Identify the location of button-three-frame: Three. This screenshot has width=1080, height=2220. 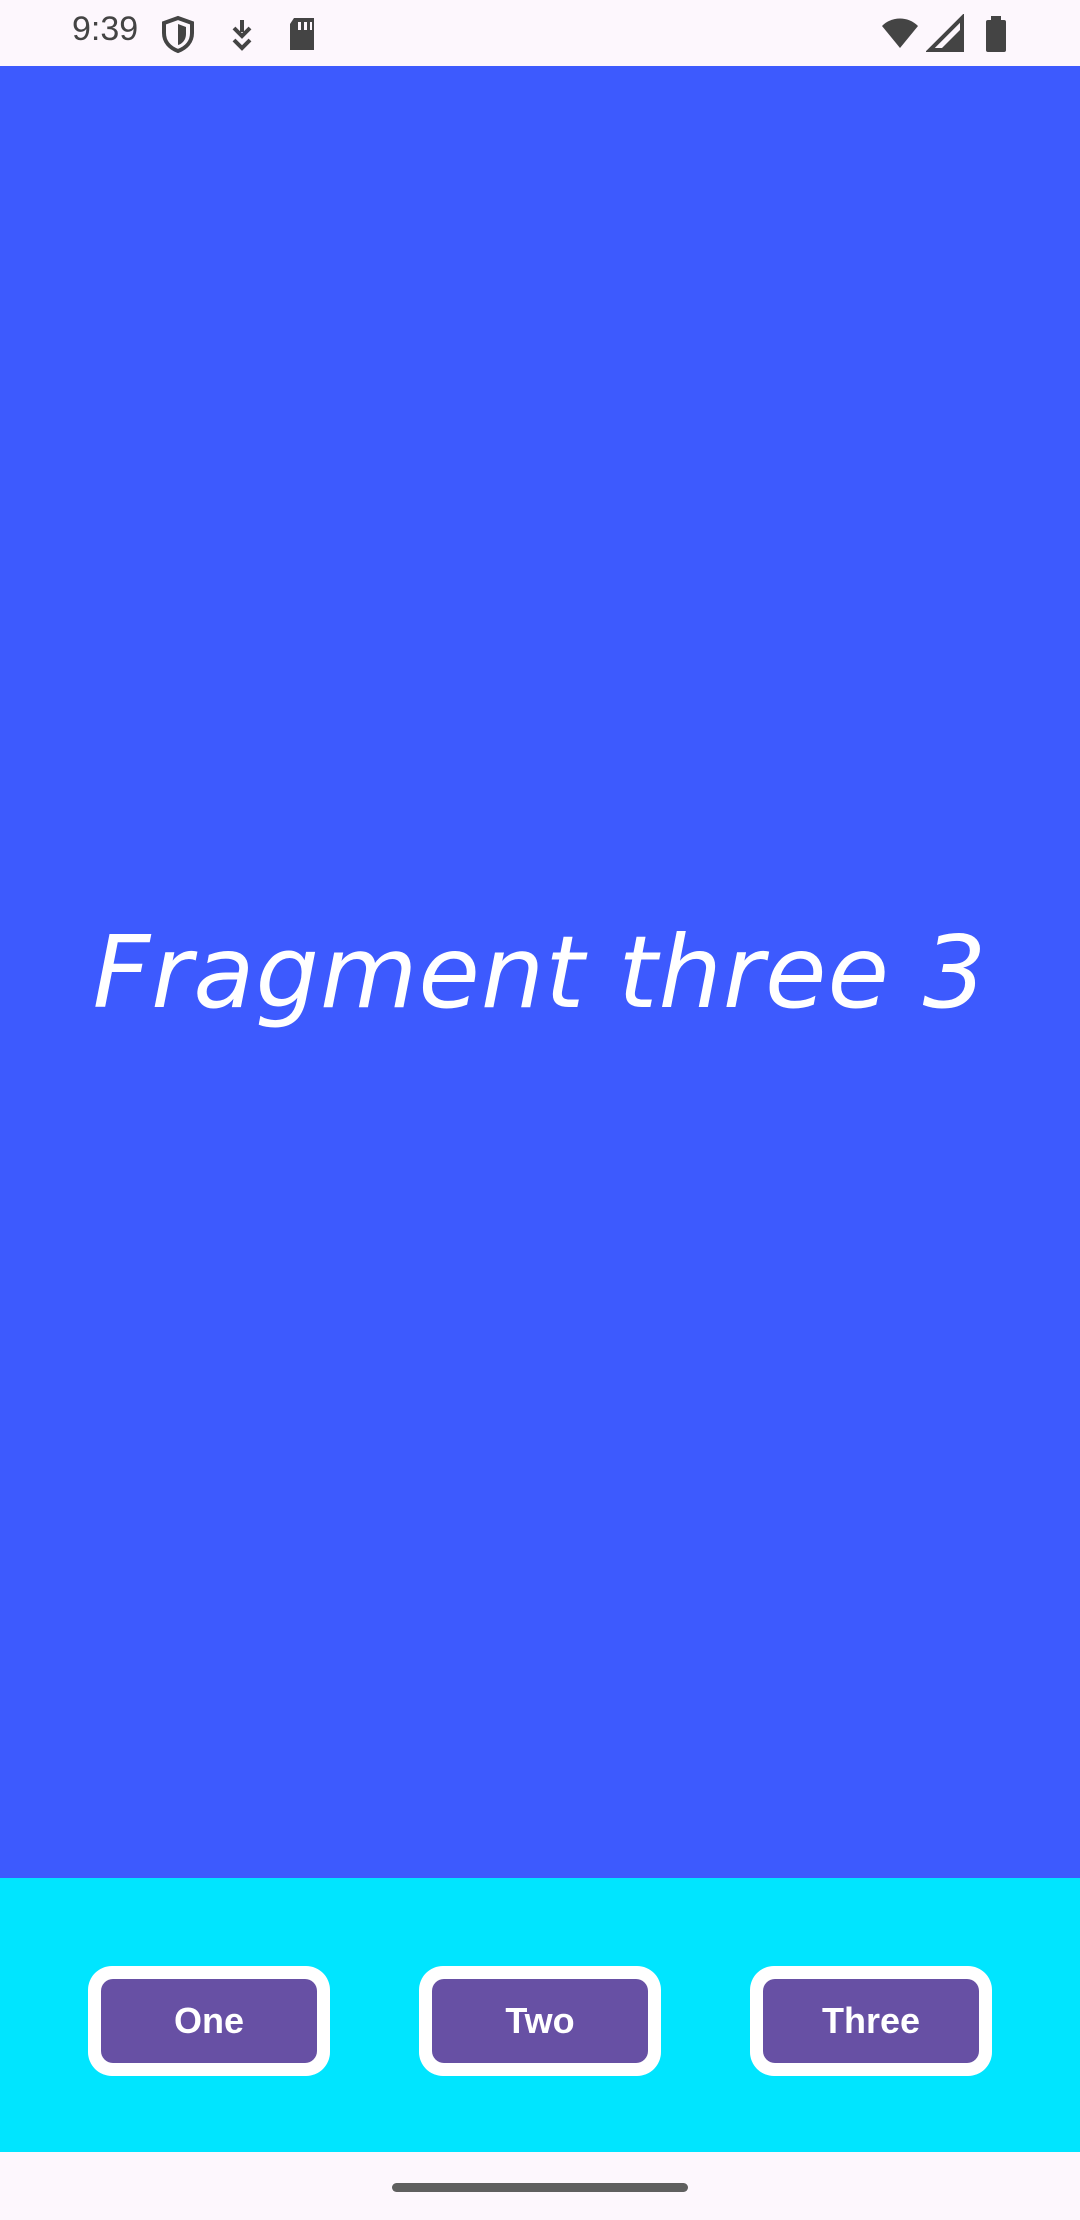
(871, 2021).